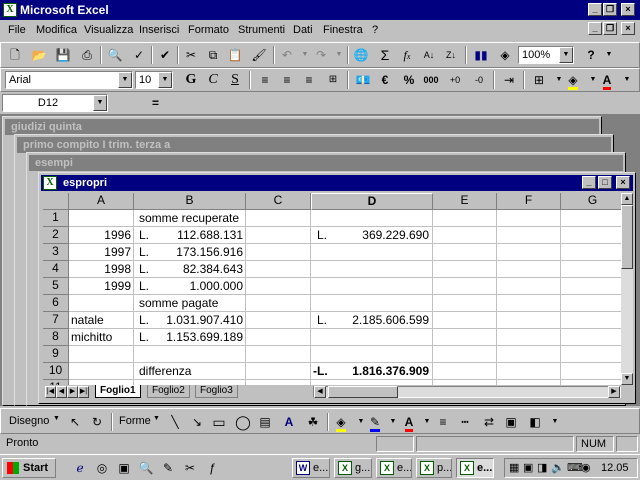 This screenshot has width=640, height=480. Describe the element at coordinates (17, 30) in the screenshot. I see `menu-file: File` at that location.